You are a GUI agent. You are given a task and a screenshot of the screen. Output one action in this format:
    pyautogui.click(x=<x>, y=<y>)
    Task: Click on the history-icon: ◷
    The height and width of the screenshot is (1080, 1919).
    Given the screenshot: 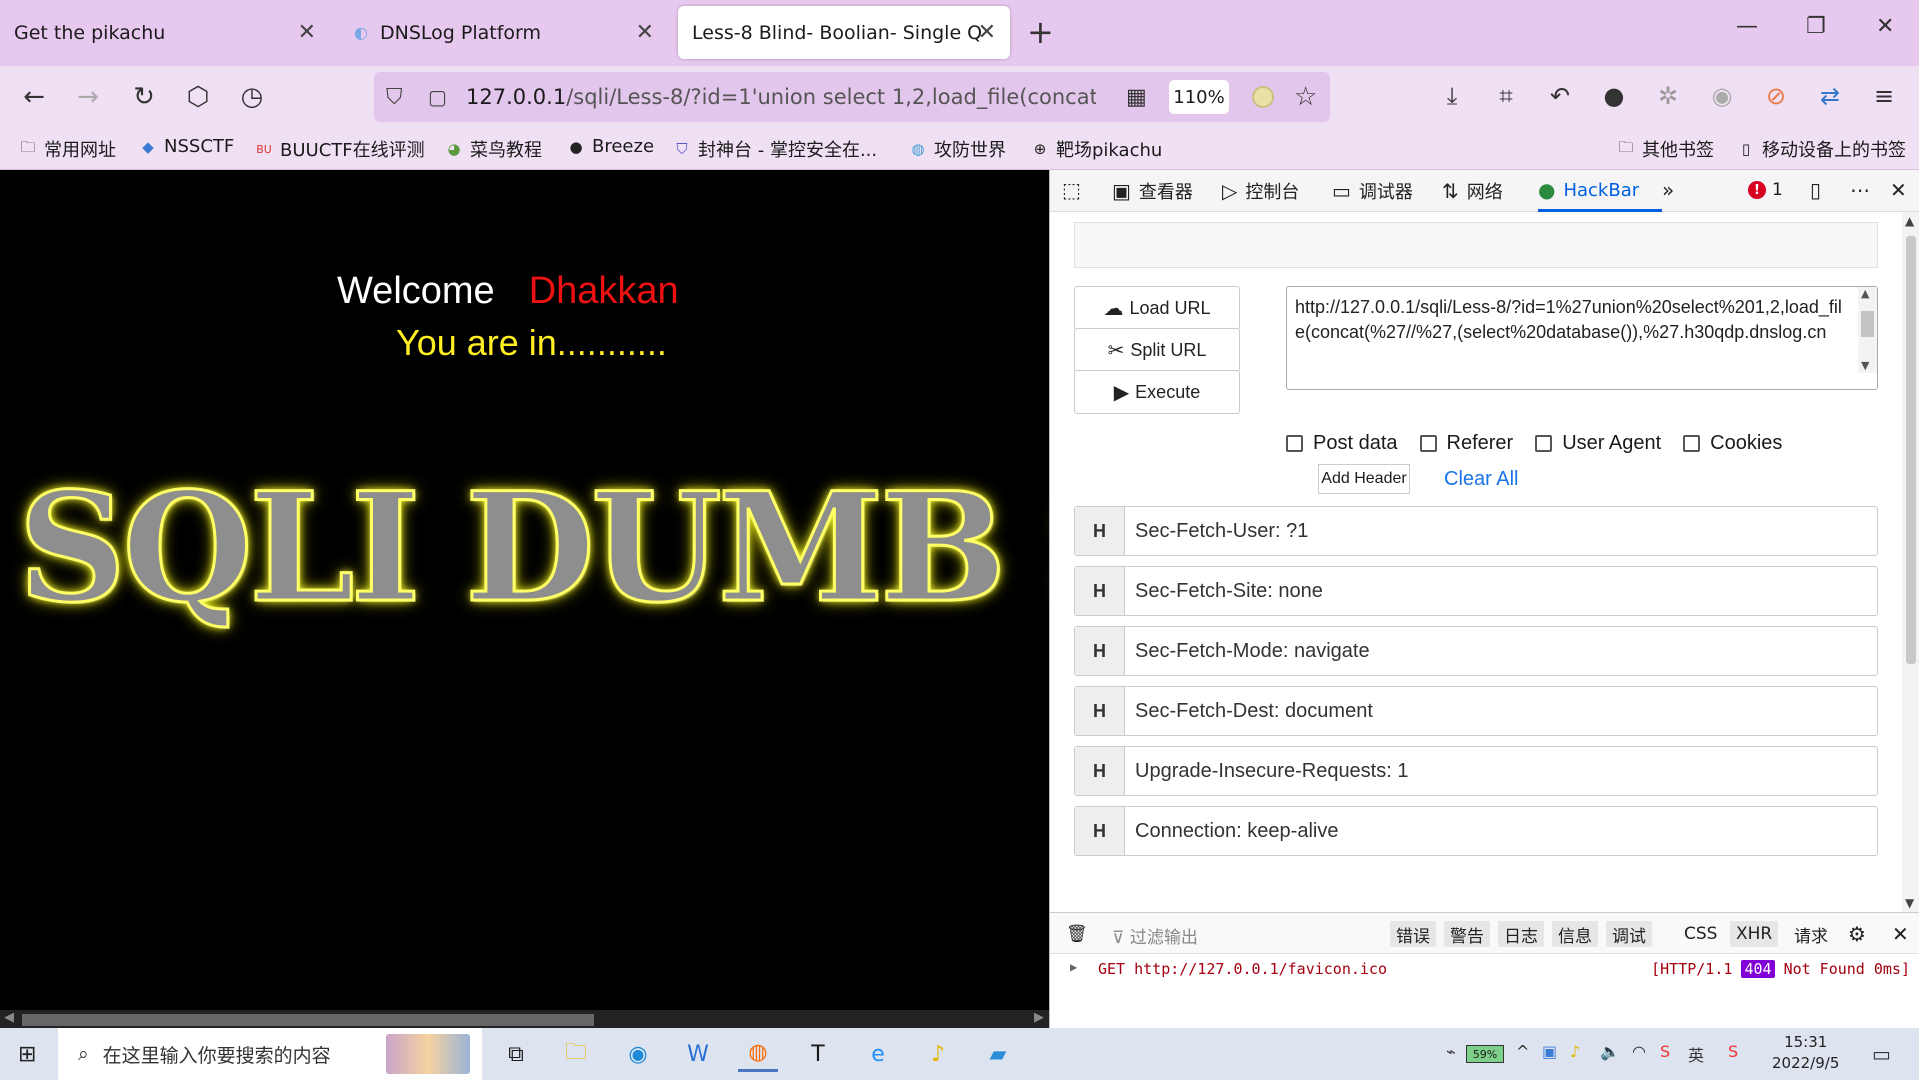 What is the action you would take?
    pyautogui.click(x=252, y=97)
    